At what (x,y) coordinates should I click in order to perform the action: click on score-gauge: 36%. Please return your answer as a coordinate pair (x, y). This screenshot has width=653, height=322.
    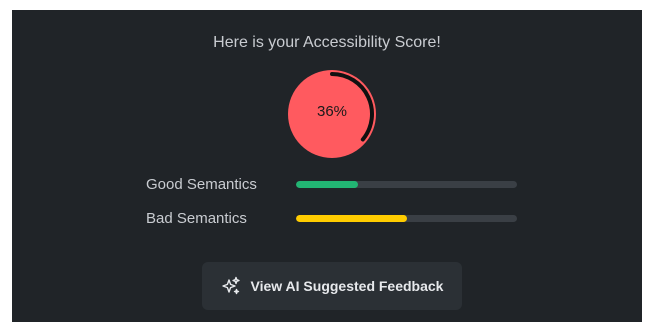
    Looking at the image, I should click on (332, 114).